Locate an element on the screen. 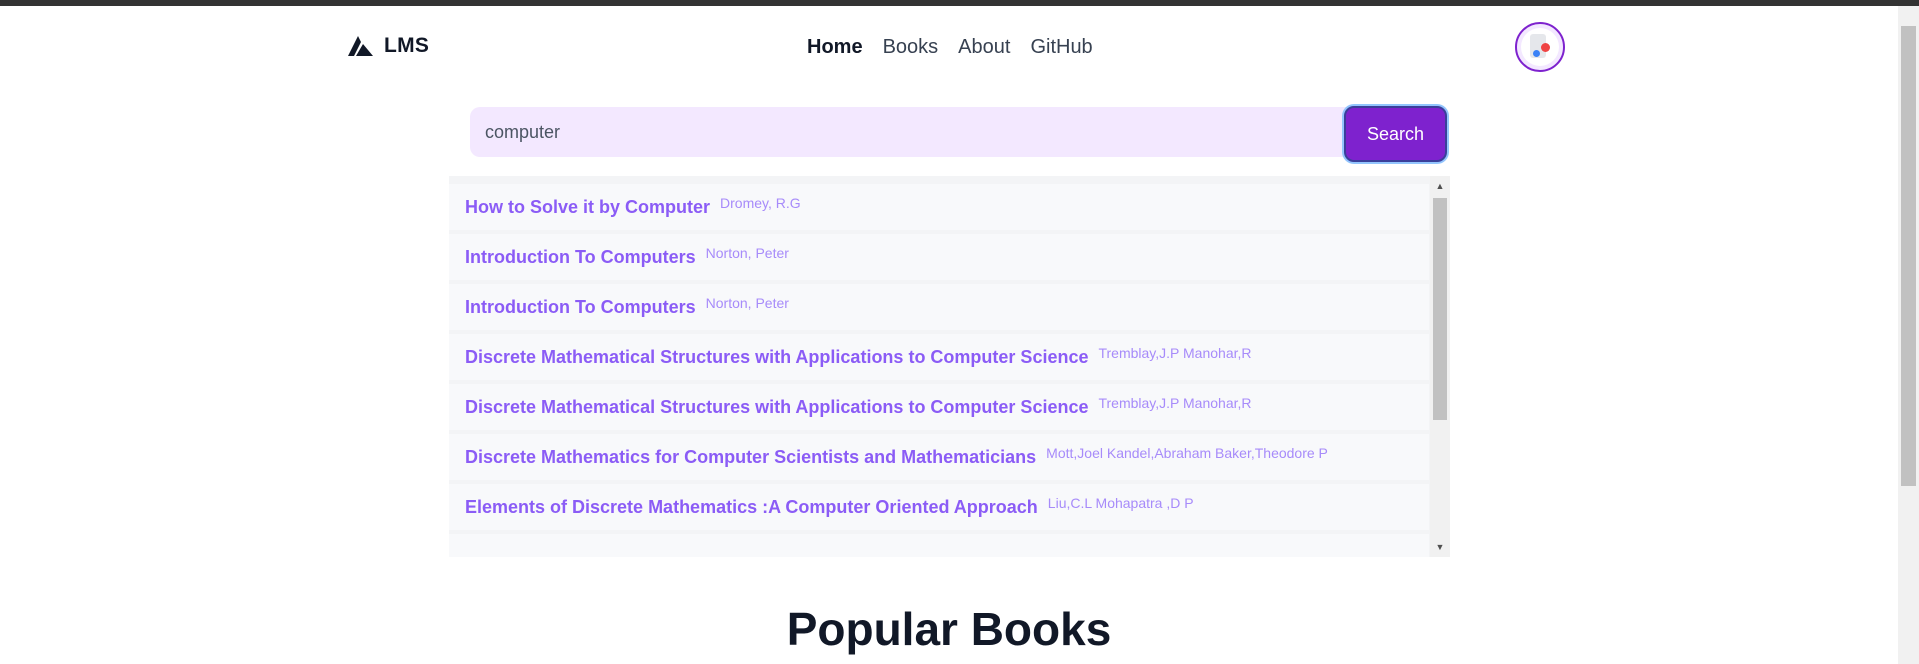 The width and height of the screenshot is (1919, 664). nav-github: GitHub is located at coordinates (1061, 47).